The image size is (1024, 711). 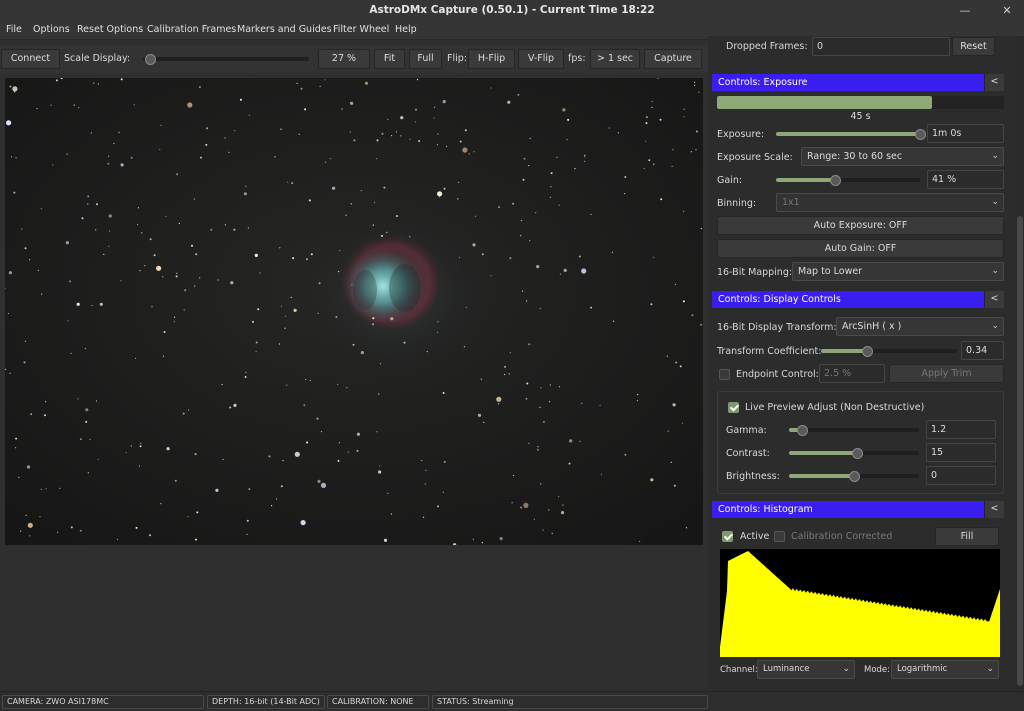 I want to click on scale-display-slider-track, so click(x=226, y=59).